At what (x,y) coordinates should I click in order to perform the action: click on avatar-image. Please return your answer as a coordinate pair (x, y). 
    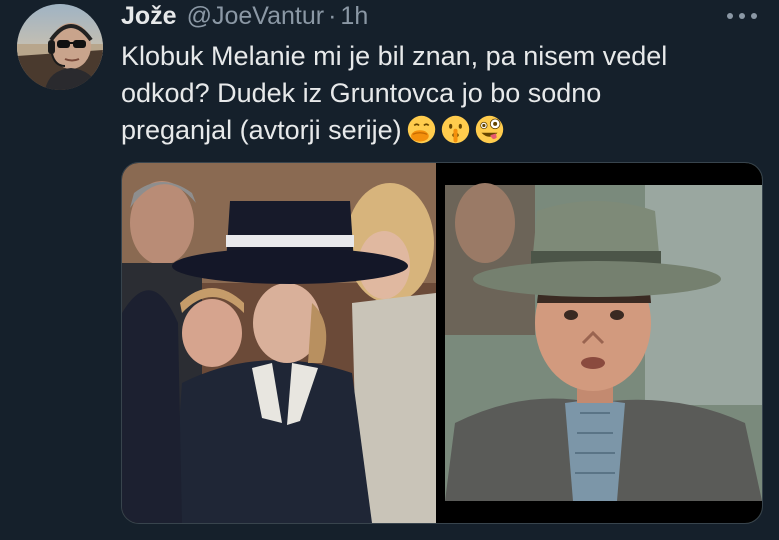
    Looking at the image, I should click on (60, 47).